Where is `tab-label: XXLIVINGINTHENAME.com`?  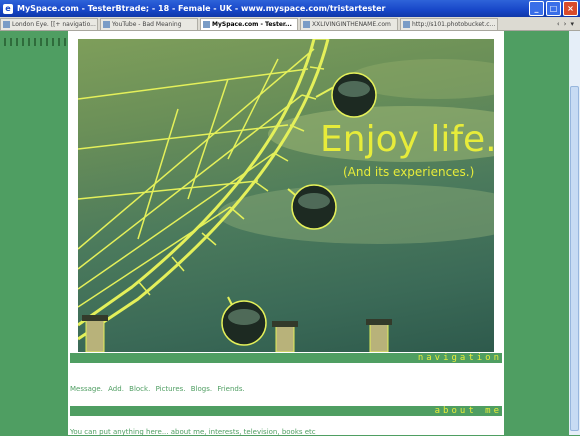
tab-label: XXLIVINGINTHENAME.com is located at coordinates (351, 24).